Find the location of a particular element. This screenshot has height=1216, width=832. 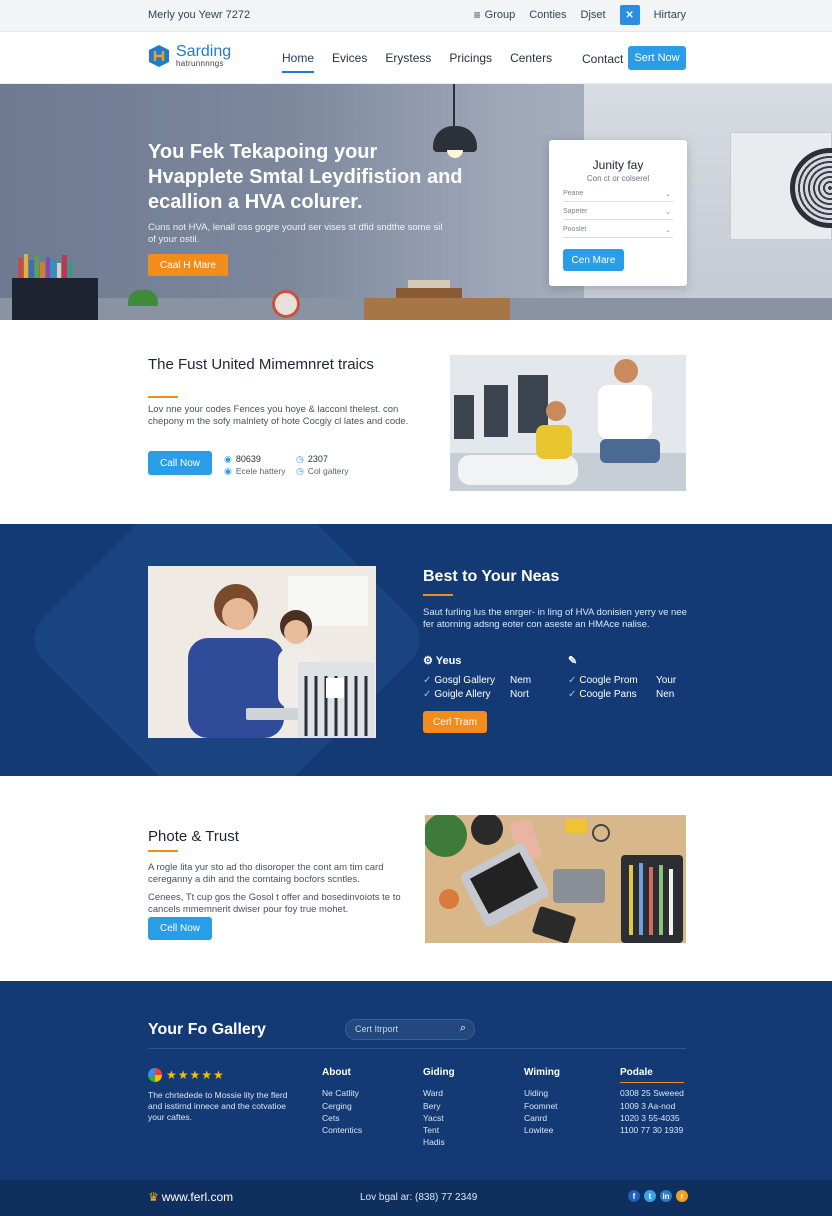

nav-item-pricings: Pricings is located at coordinates (470, 62).